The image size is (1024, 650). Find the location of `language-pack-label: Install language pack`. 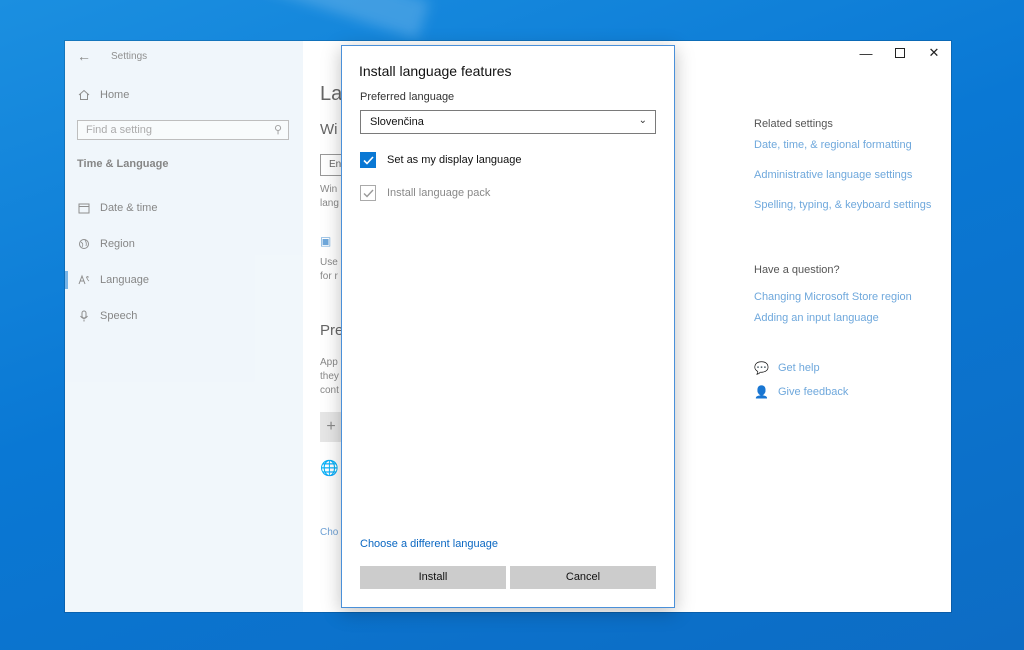

language-pack-label: Install language pack is located at coordinates (439, 193).